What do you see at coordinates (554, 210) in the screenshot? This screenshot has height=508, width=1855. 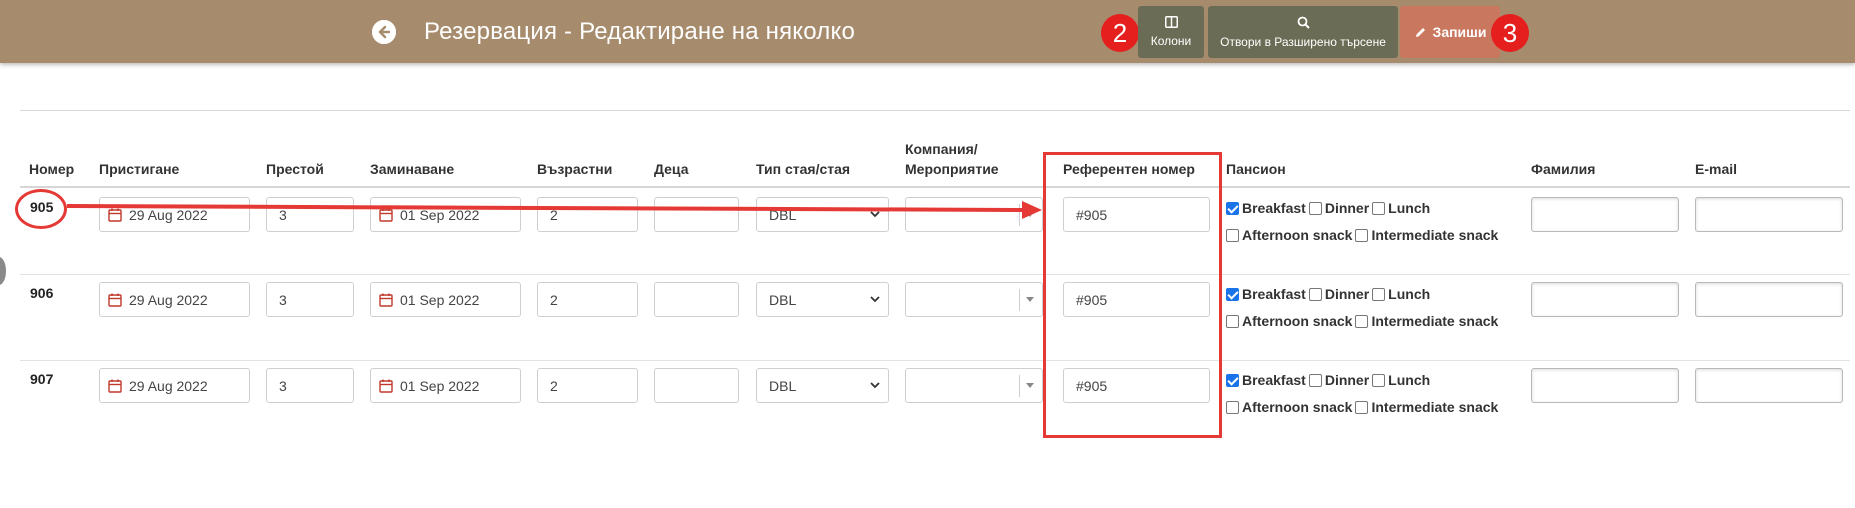 I see `annotation-arrow` at bounding box center [554, 210].